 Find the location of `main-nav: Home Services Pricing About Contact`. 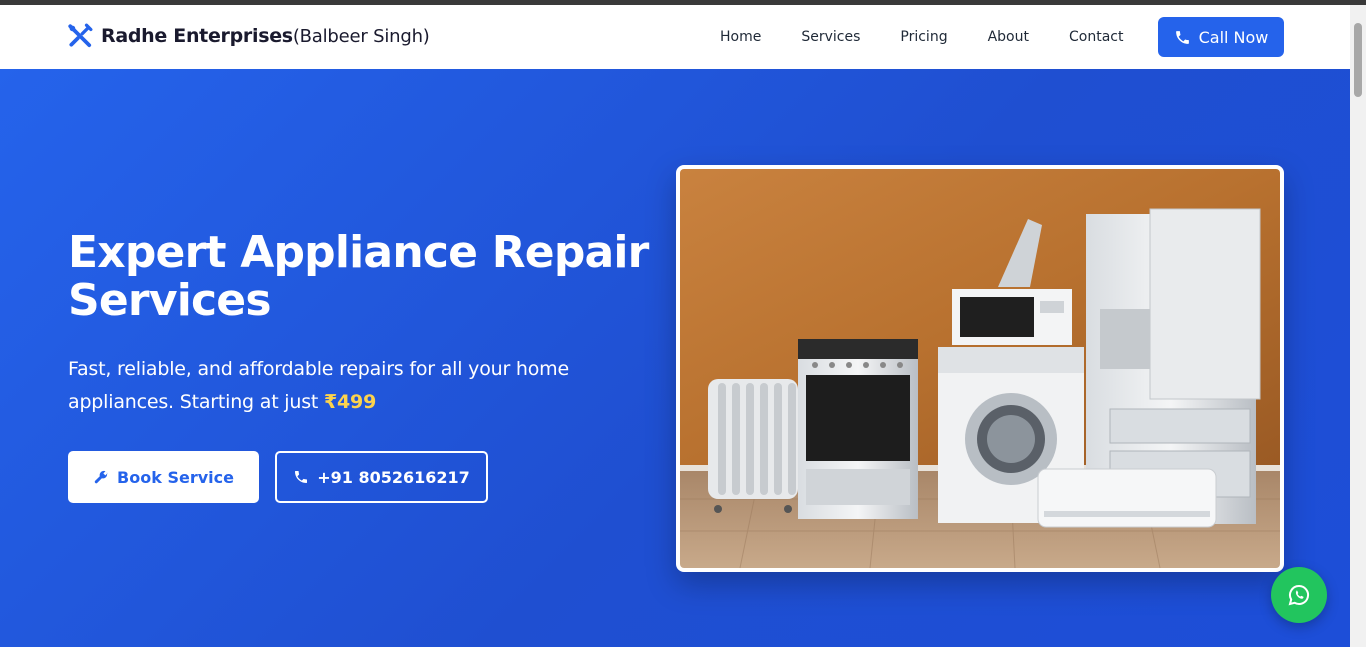

main-nav: Home Services Pricing About Contact is located at coordinates (921, 37).